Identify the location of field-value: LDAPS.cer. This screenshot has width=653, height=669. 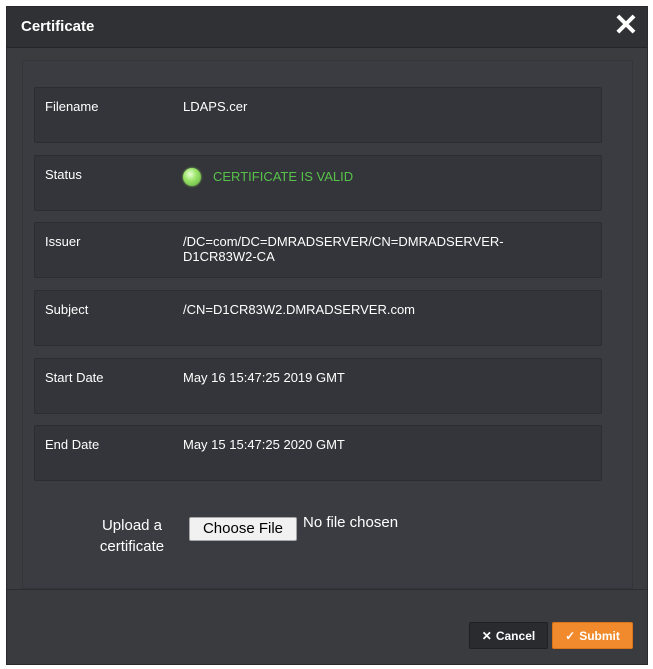
(215, 106).